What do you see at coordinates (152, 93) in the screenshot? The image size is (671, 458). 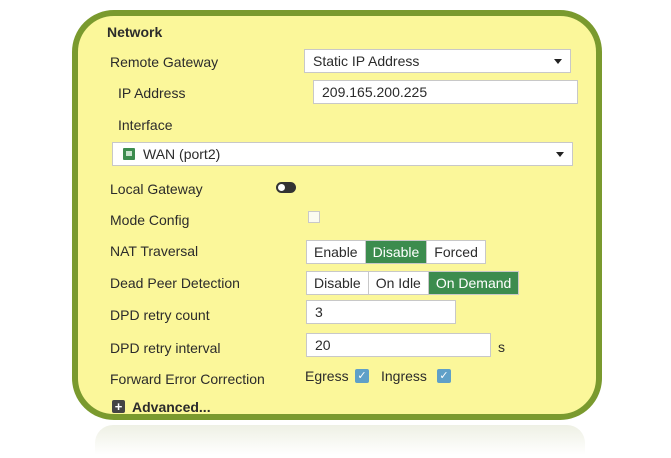 I see `ip-address-label: IP Address` at bounding box center [152, 93].